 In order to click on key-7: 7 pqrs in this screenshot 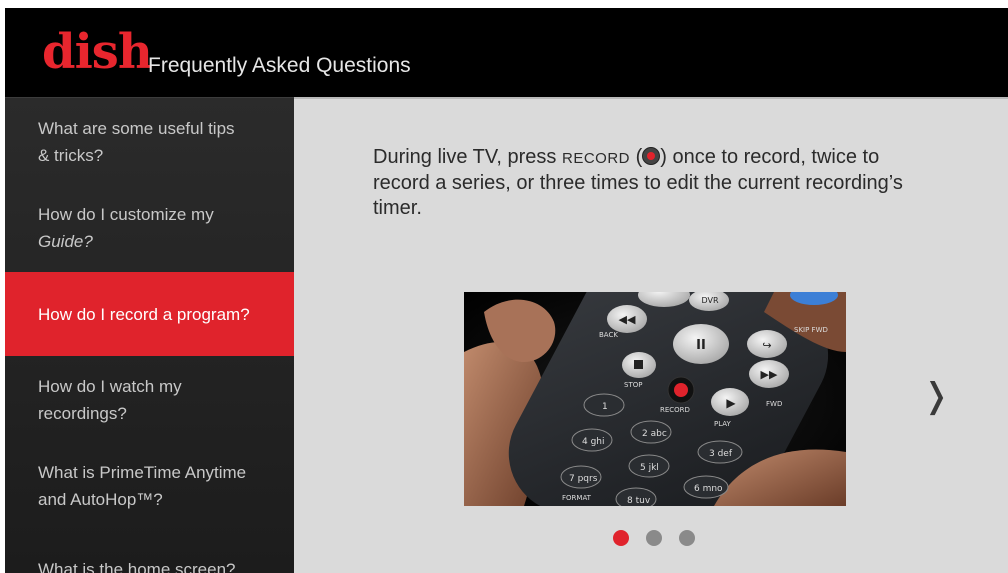, I will do `click(583, 479)`.